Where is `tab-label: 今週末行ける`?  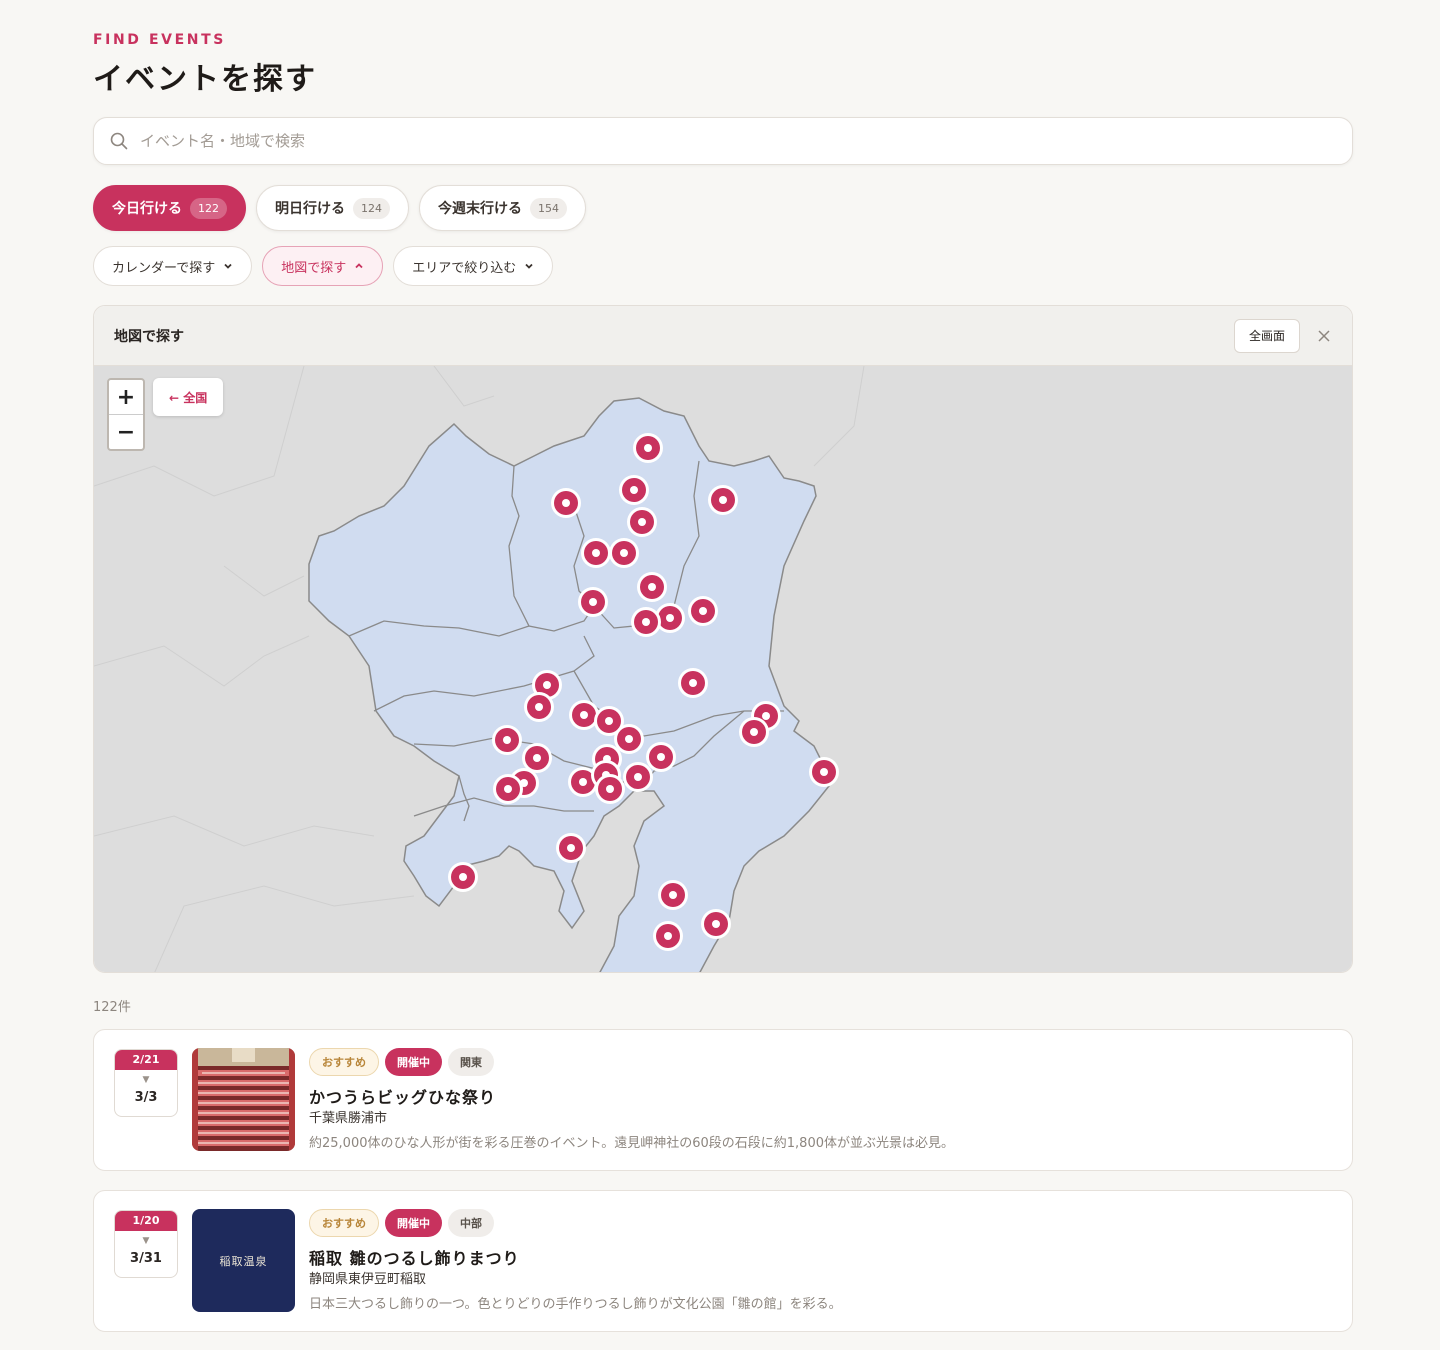 tab-label: 今週末行ける is located at coordinates (480, 209).